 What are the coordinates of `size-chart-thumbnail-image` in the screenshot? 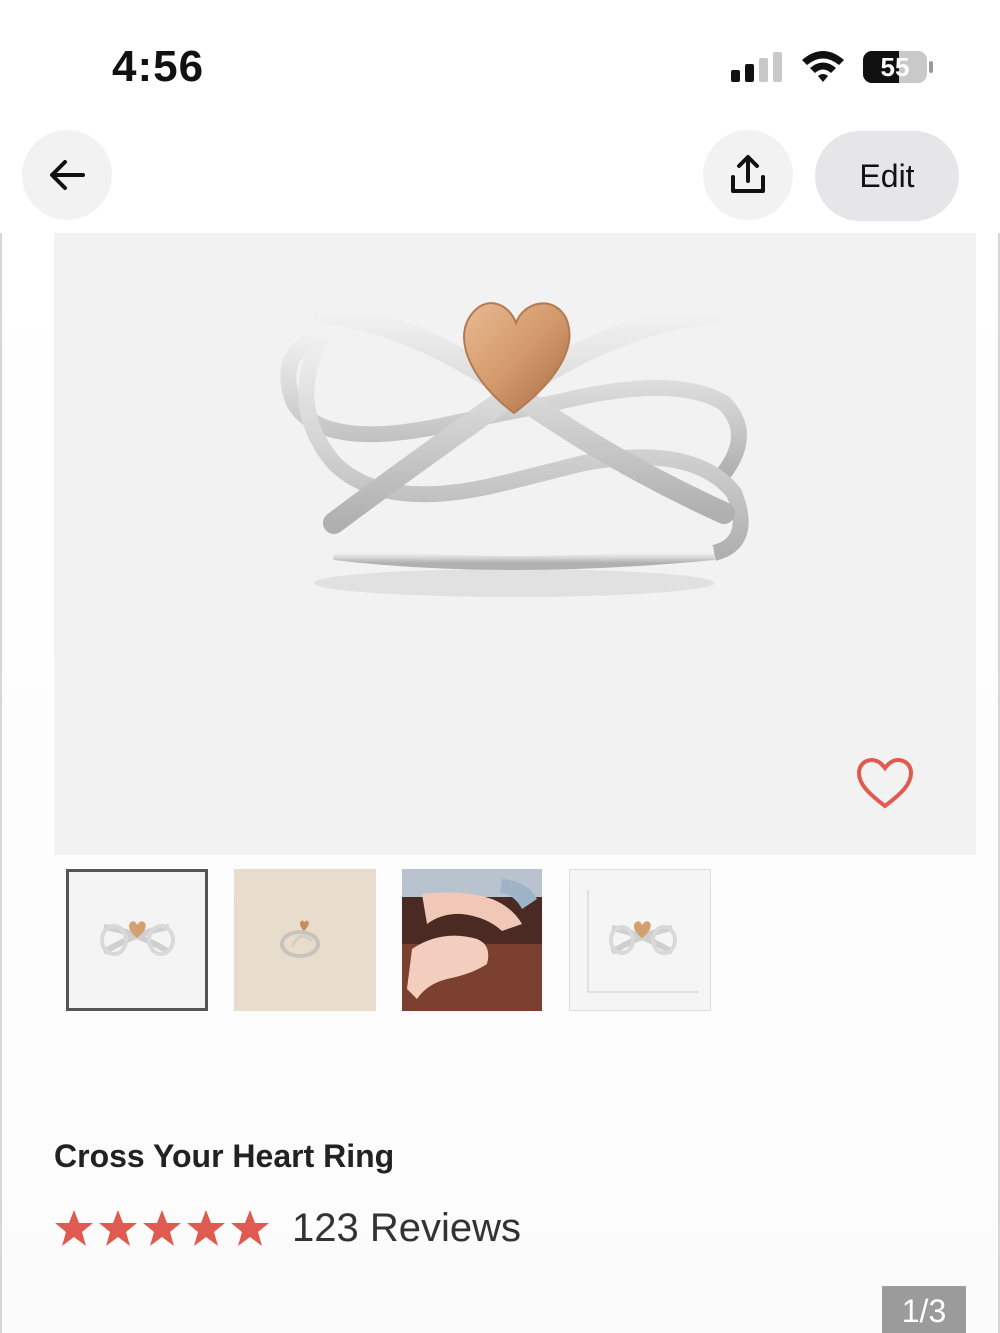 It's located at (642, 941).